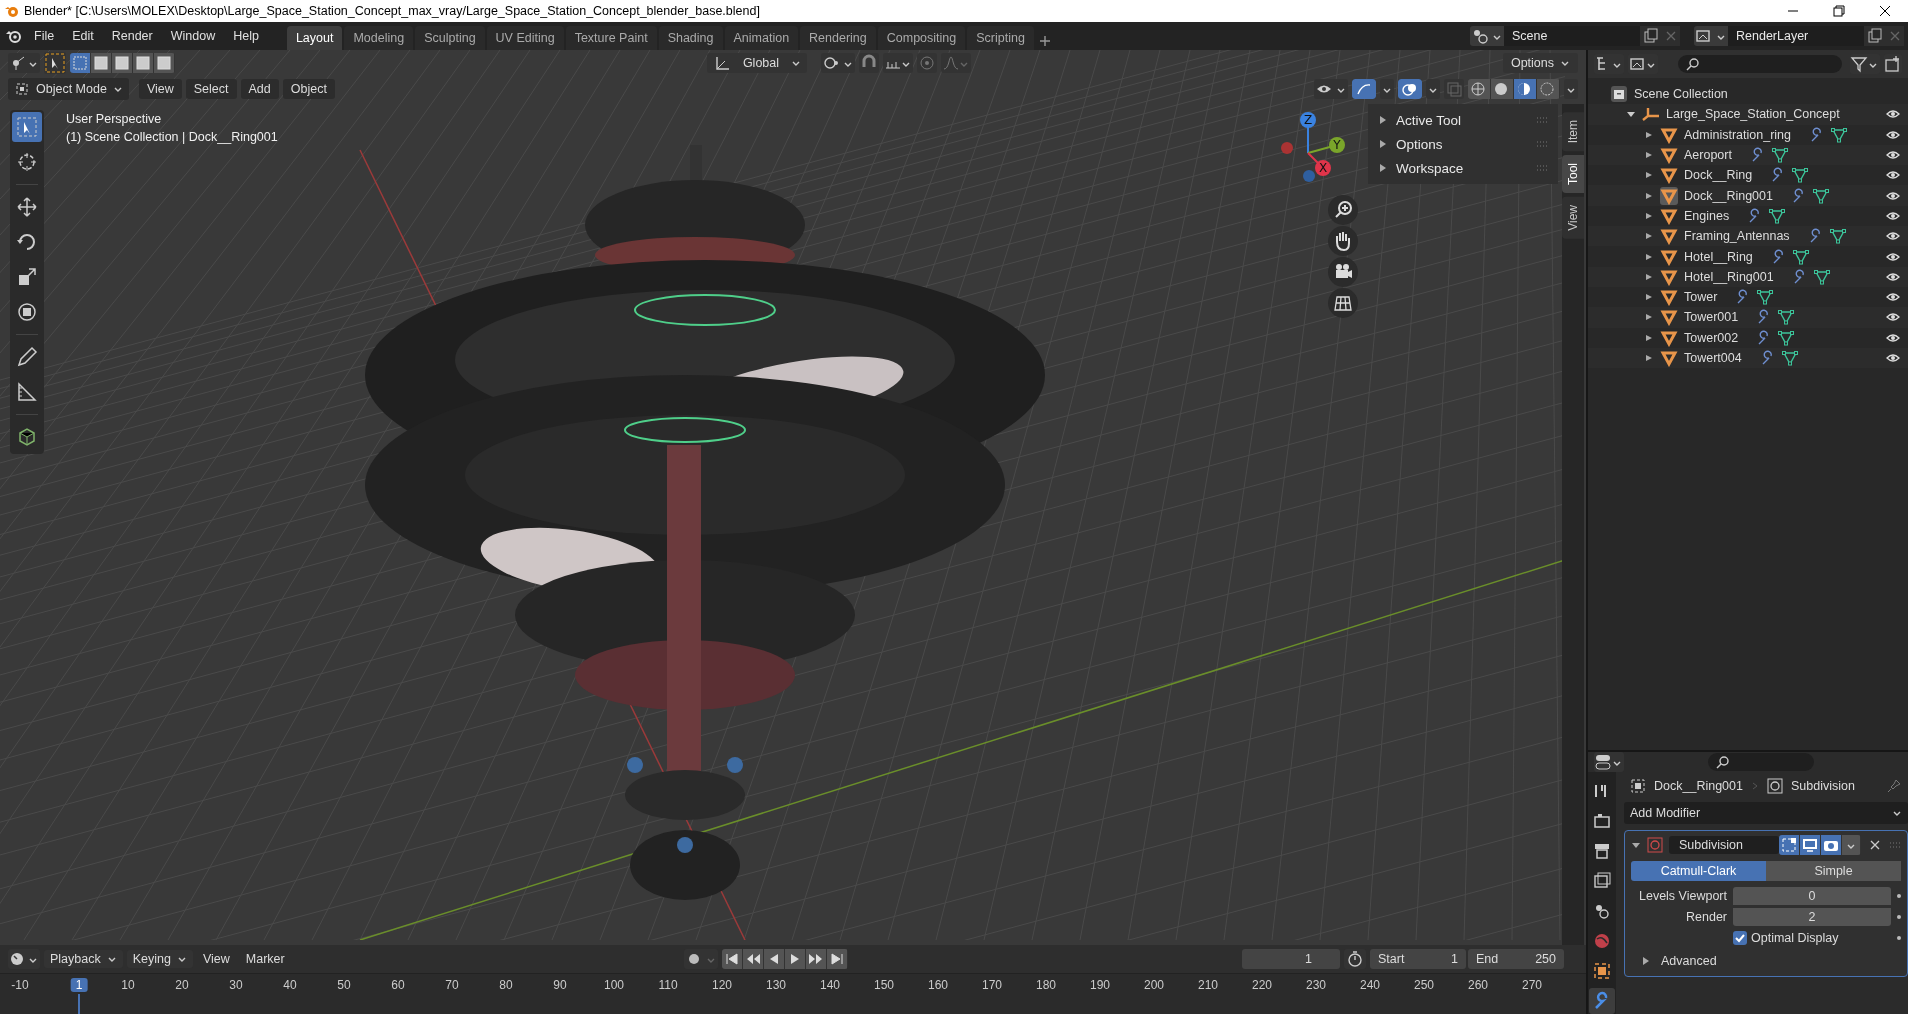  What do you see at coordinates (1636, 845) in the screenshot?
I see `collapse-arrow-icon` at bounding box center [1636, 845].